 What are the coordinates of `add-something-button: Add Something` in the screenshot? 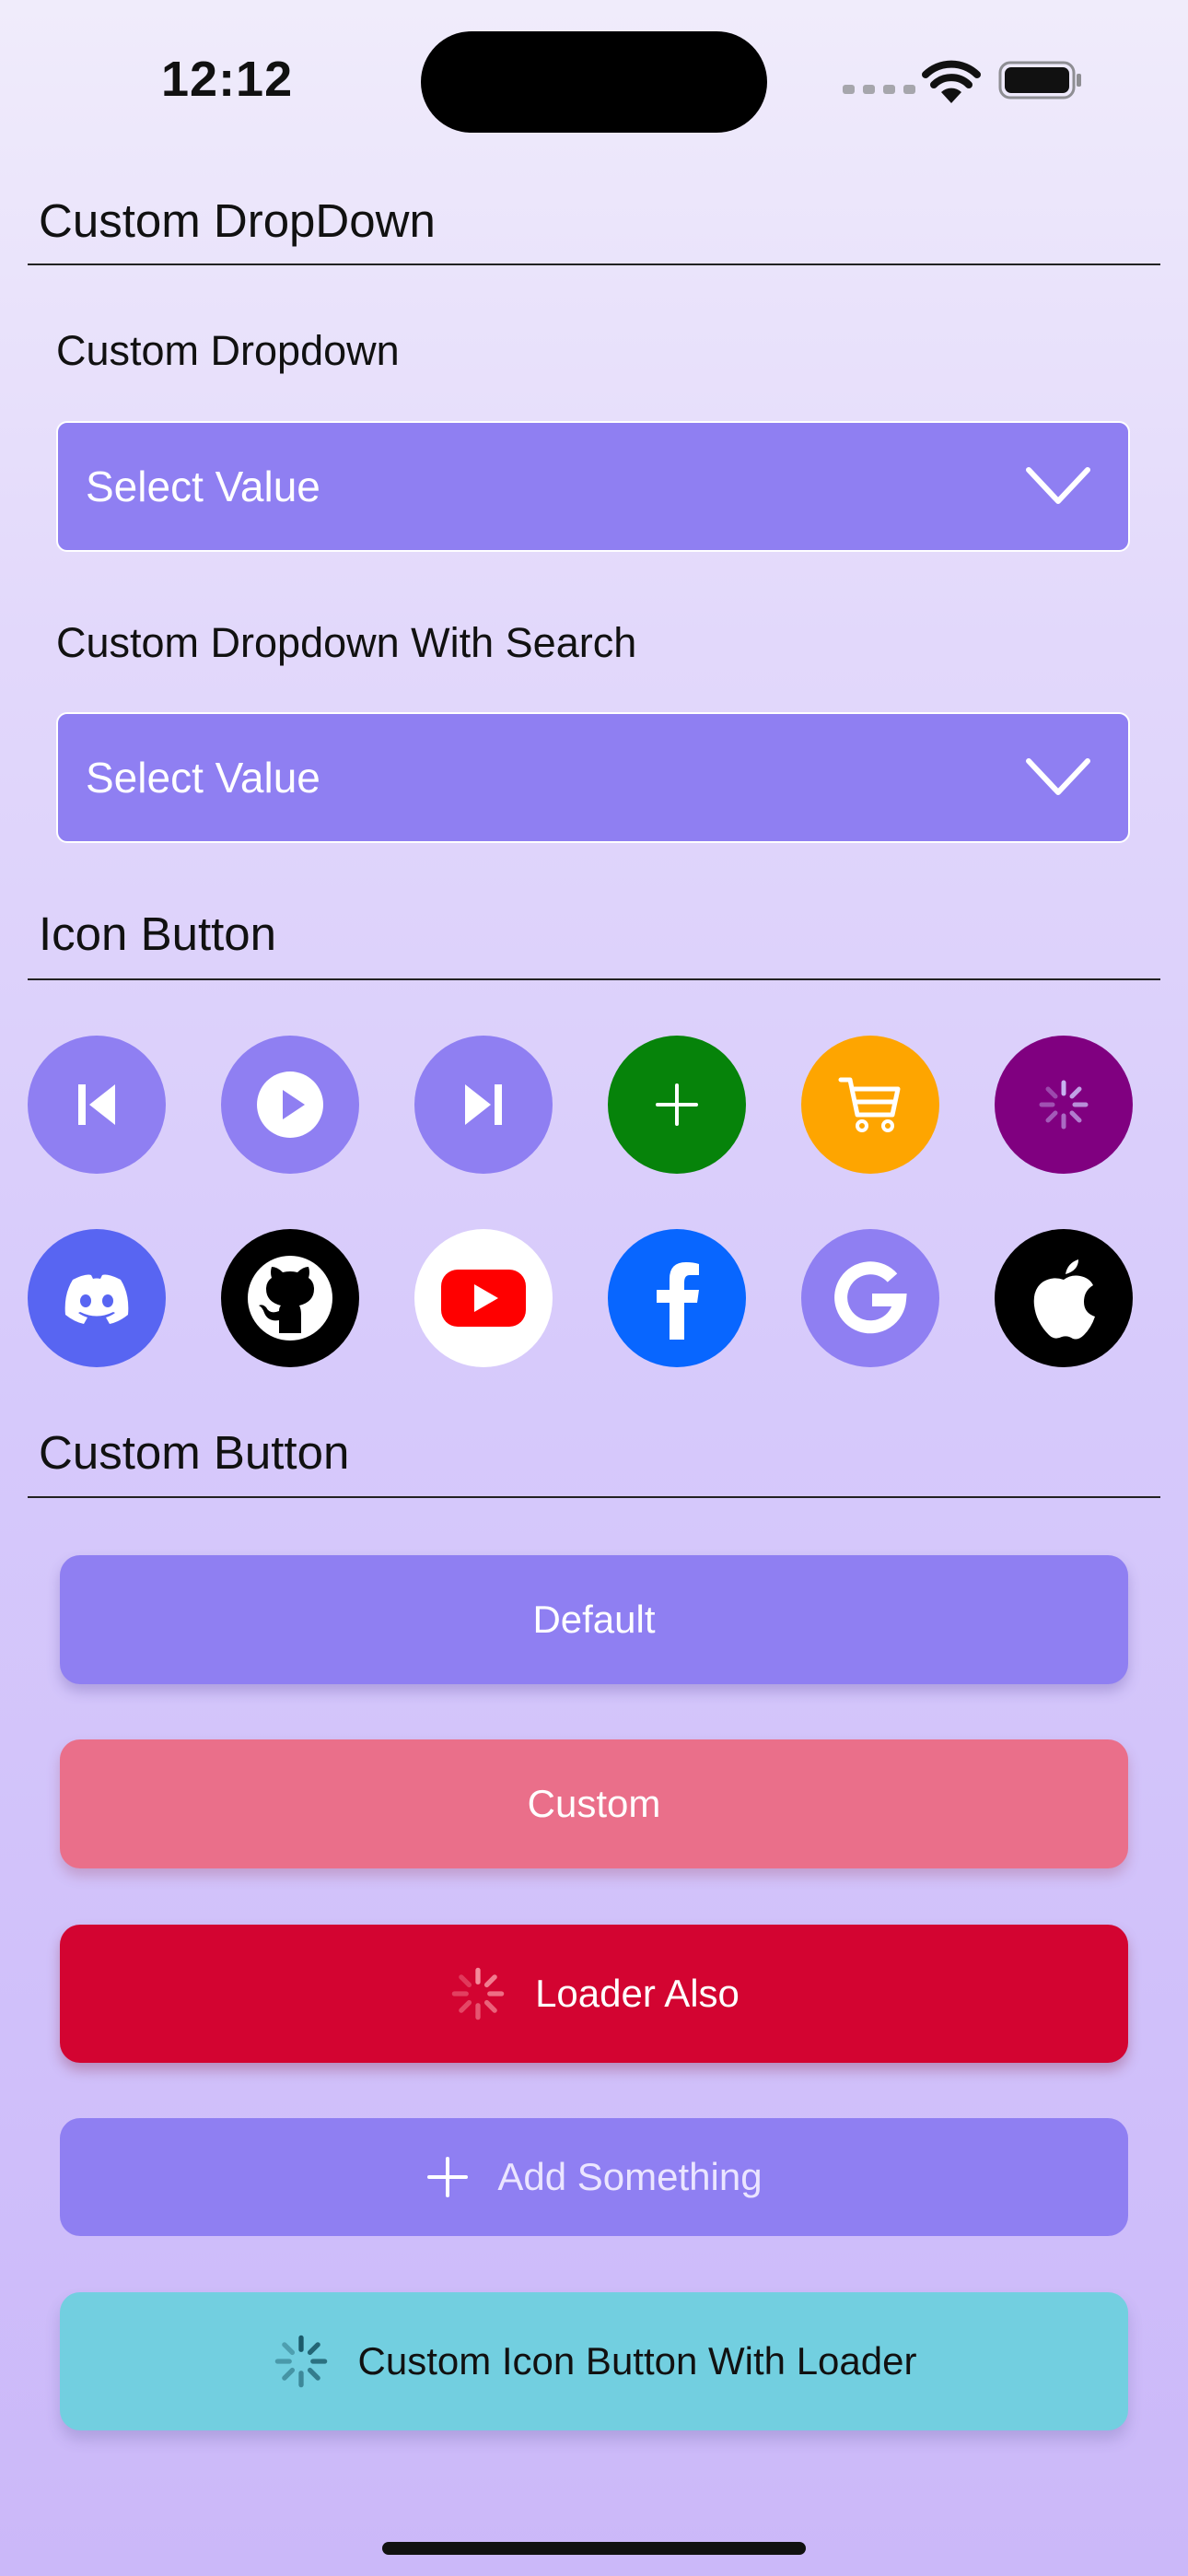 It's located at (594, 2177).